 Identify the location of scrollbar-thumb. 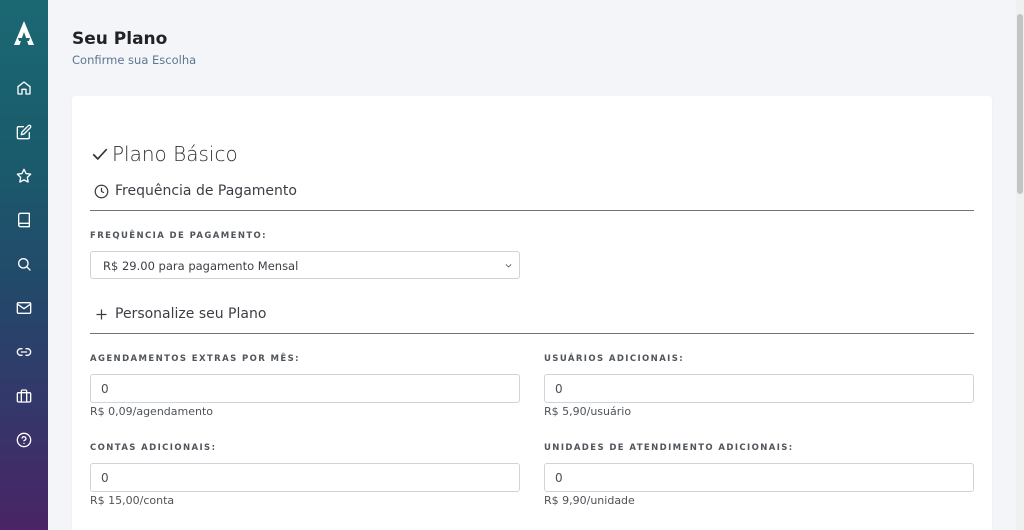
(1020, 104).